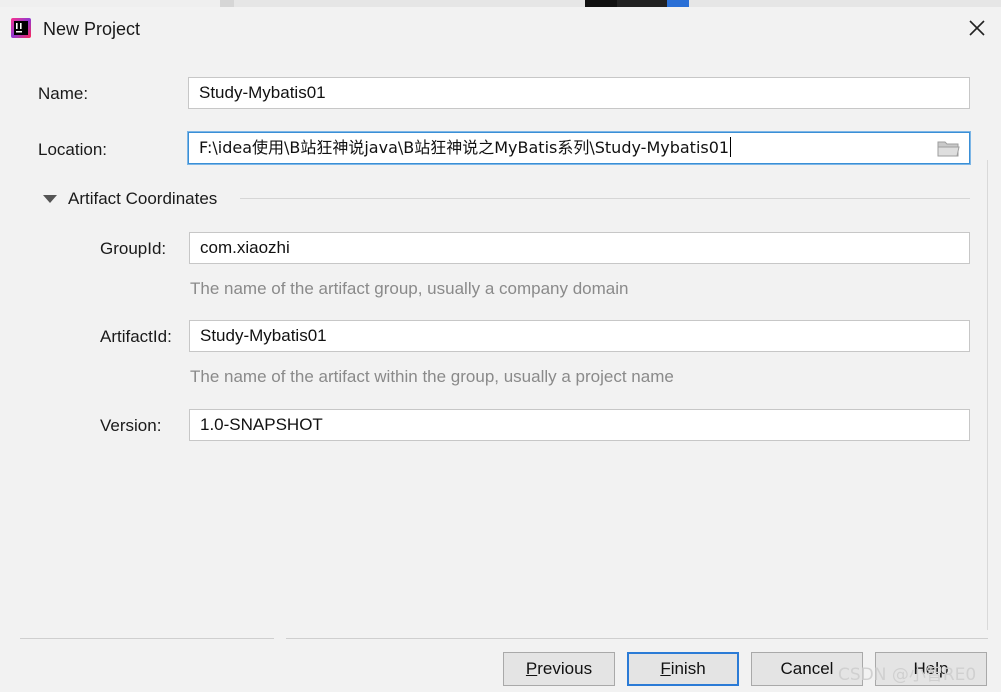  What do you see at coordinates (579, 93) in the screenshot?
I see `name-field: Study-Mybatis01` at bounding box center [579, 93].